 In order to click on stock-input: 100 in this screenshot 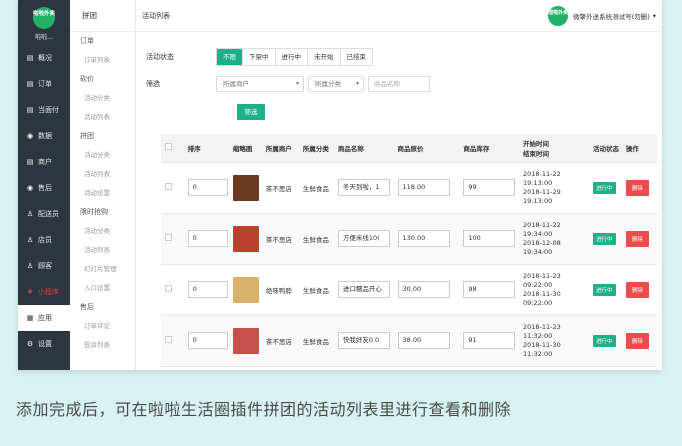, I will do `click(489, 238)`.